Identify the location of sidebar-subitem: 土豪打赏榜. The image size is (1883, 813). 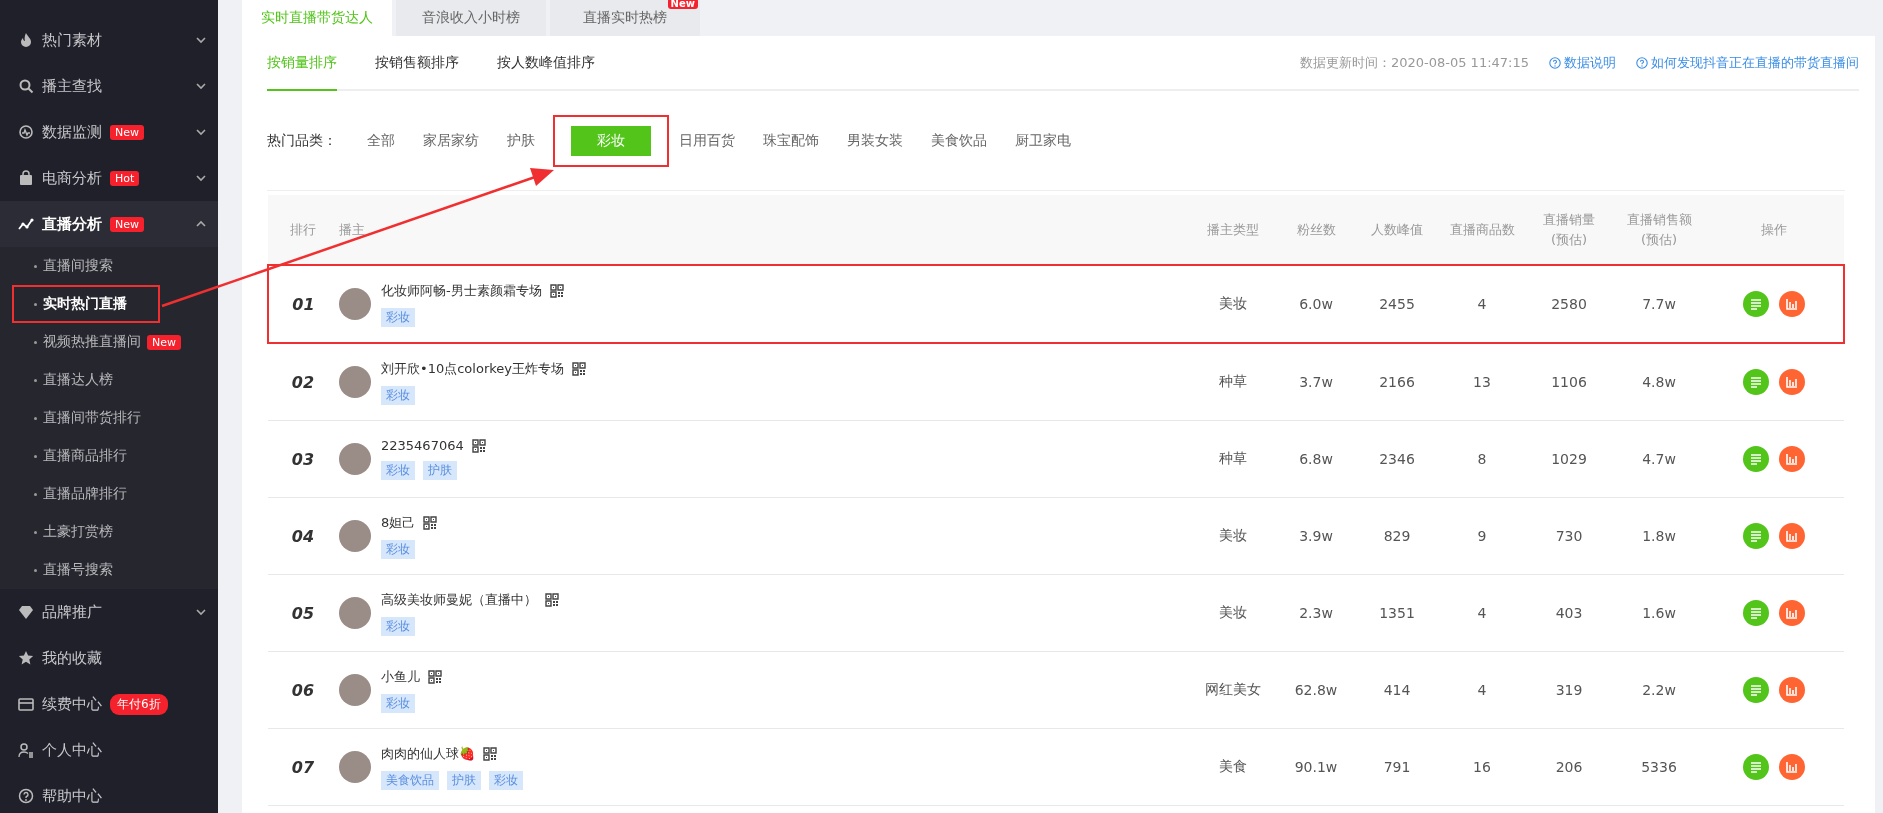
(109, 532).